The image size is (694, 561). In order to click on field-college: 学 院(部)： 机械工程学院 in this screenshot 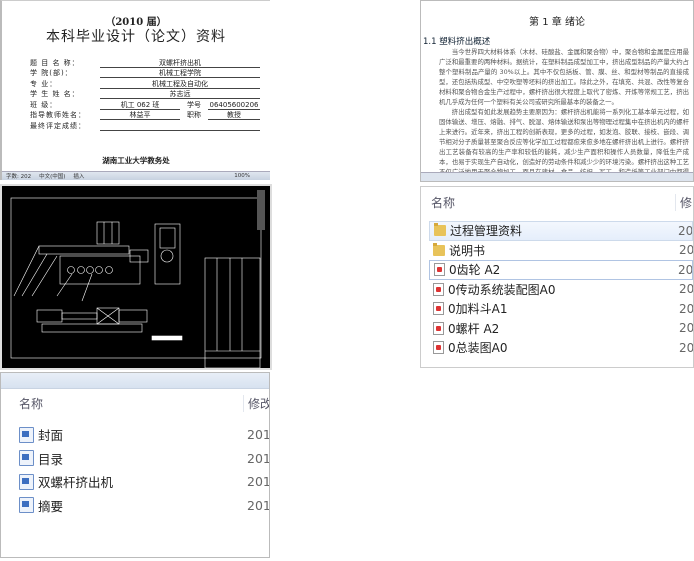, I will do `click(145, 73)`.